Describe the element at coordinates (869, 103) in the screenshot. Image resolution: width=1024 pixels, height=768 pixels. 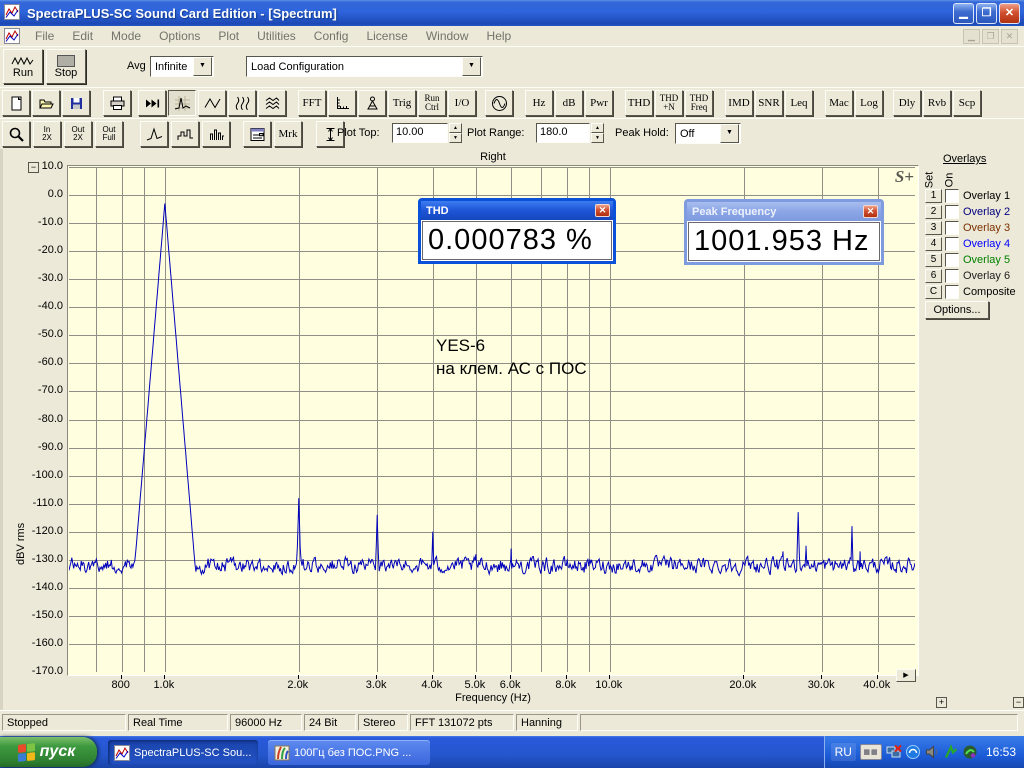
I see `logging-button: Log` at that location.